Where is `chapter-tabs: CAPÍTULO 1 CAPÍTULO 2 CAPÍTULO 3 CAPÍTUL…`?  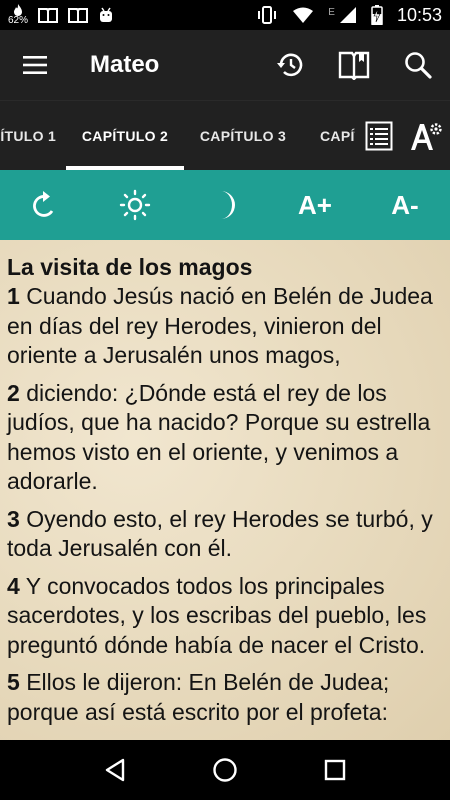 chapter-tabs: CAPÍTULO 1 CAPÍTULO 2 CAPÍTULO 3 CAPÍTUL… is located at coordinates (225, 135).